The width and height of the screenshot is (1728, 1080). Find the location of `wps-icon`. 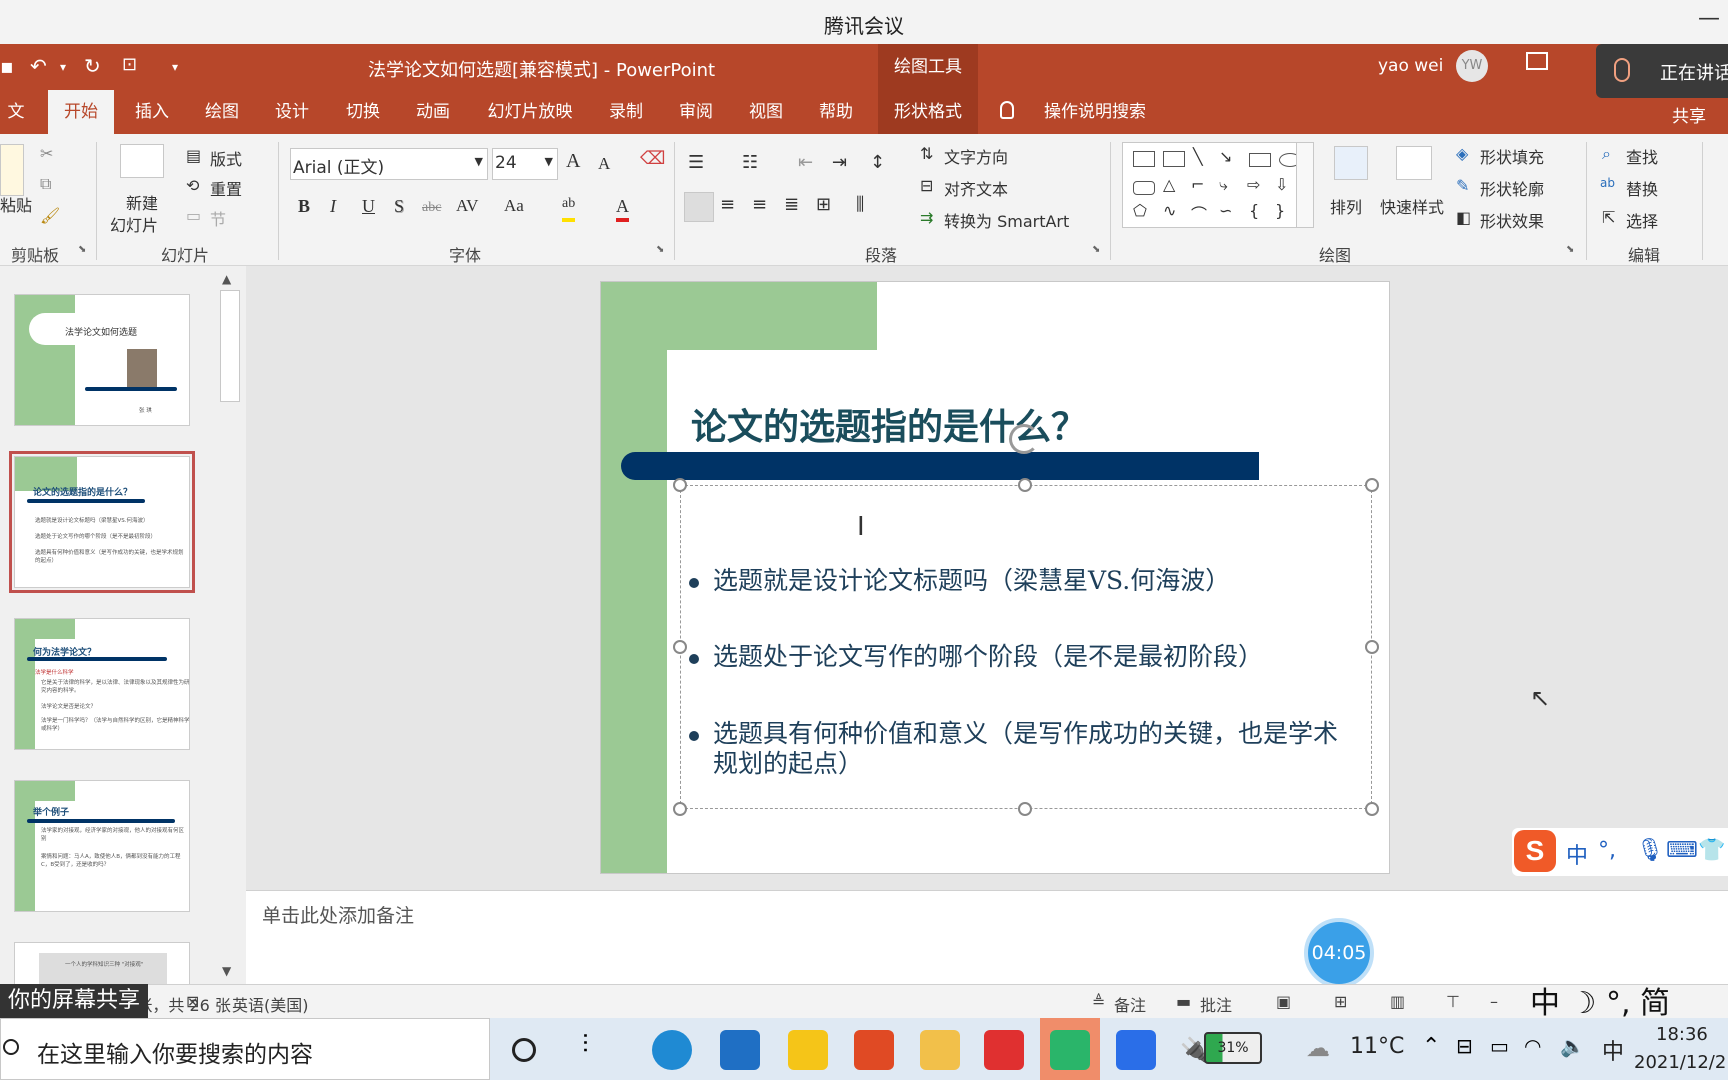

wps-icon is located at coordinates (1004, 1050).